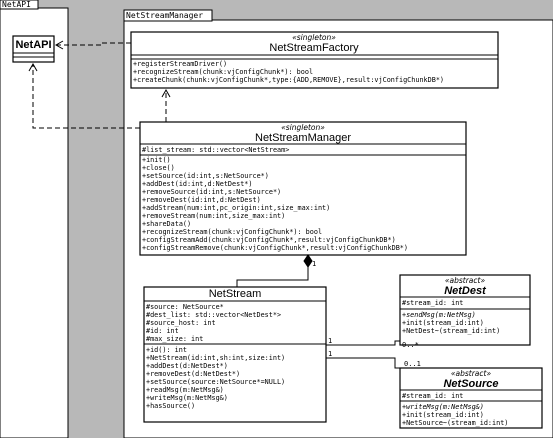  Describe the element at coordinates (314, 37) in the screenshot. I see `class-netstreamfactory-stereotype: «singleton»` at that location.